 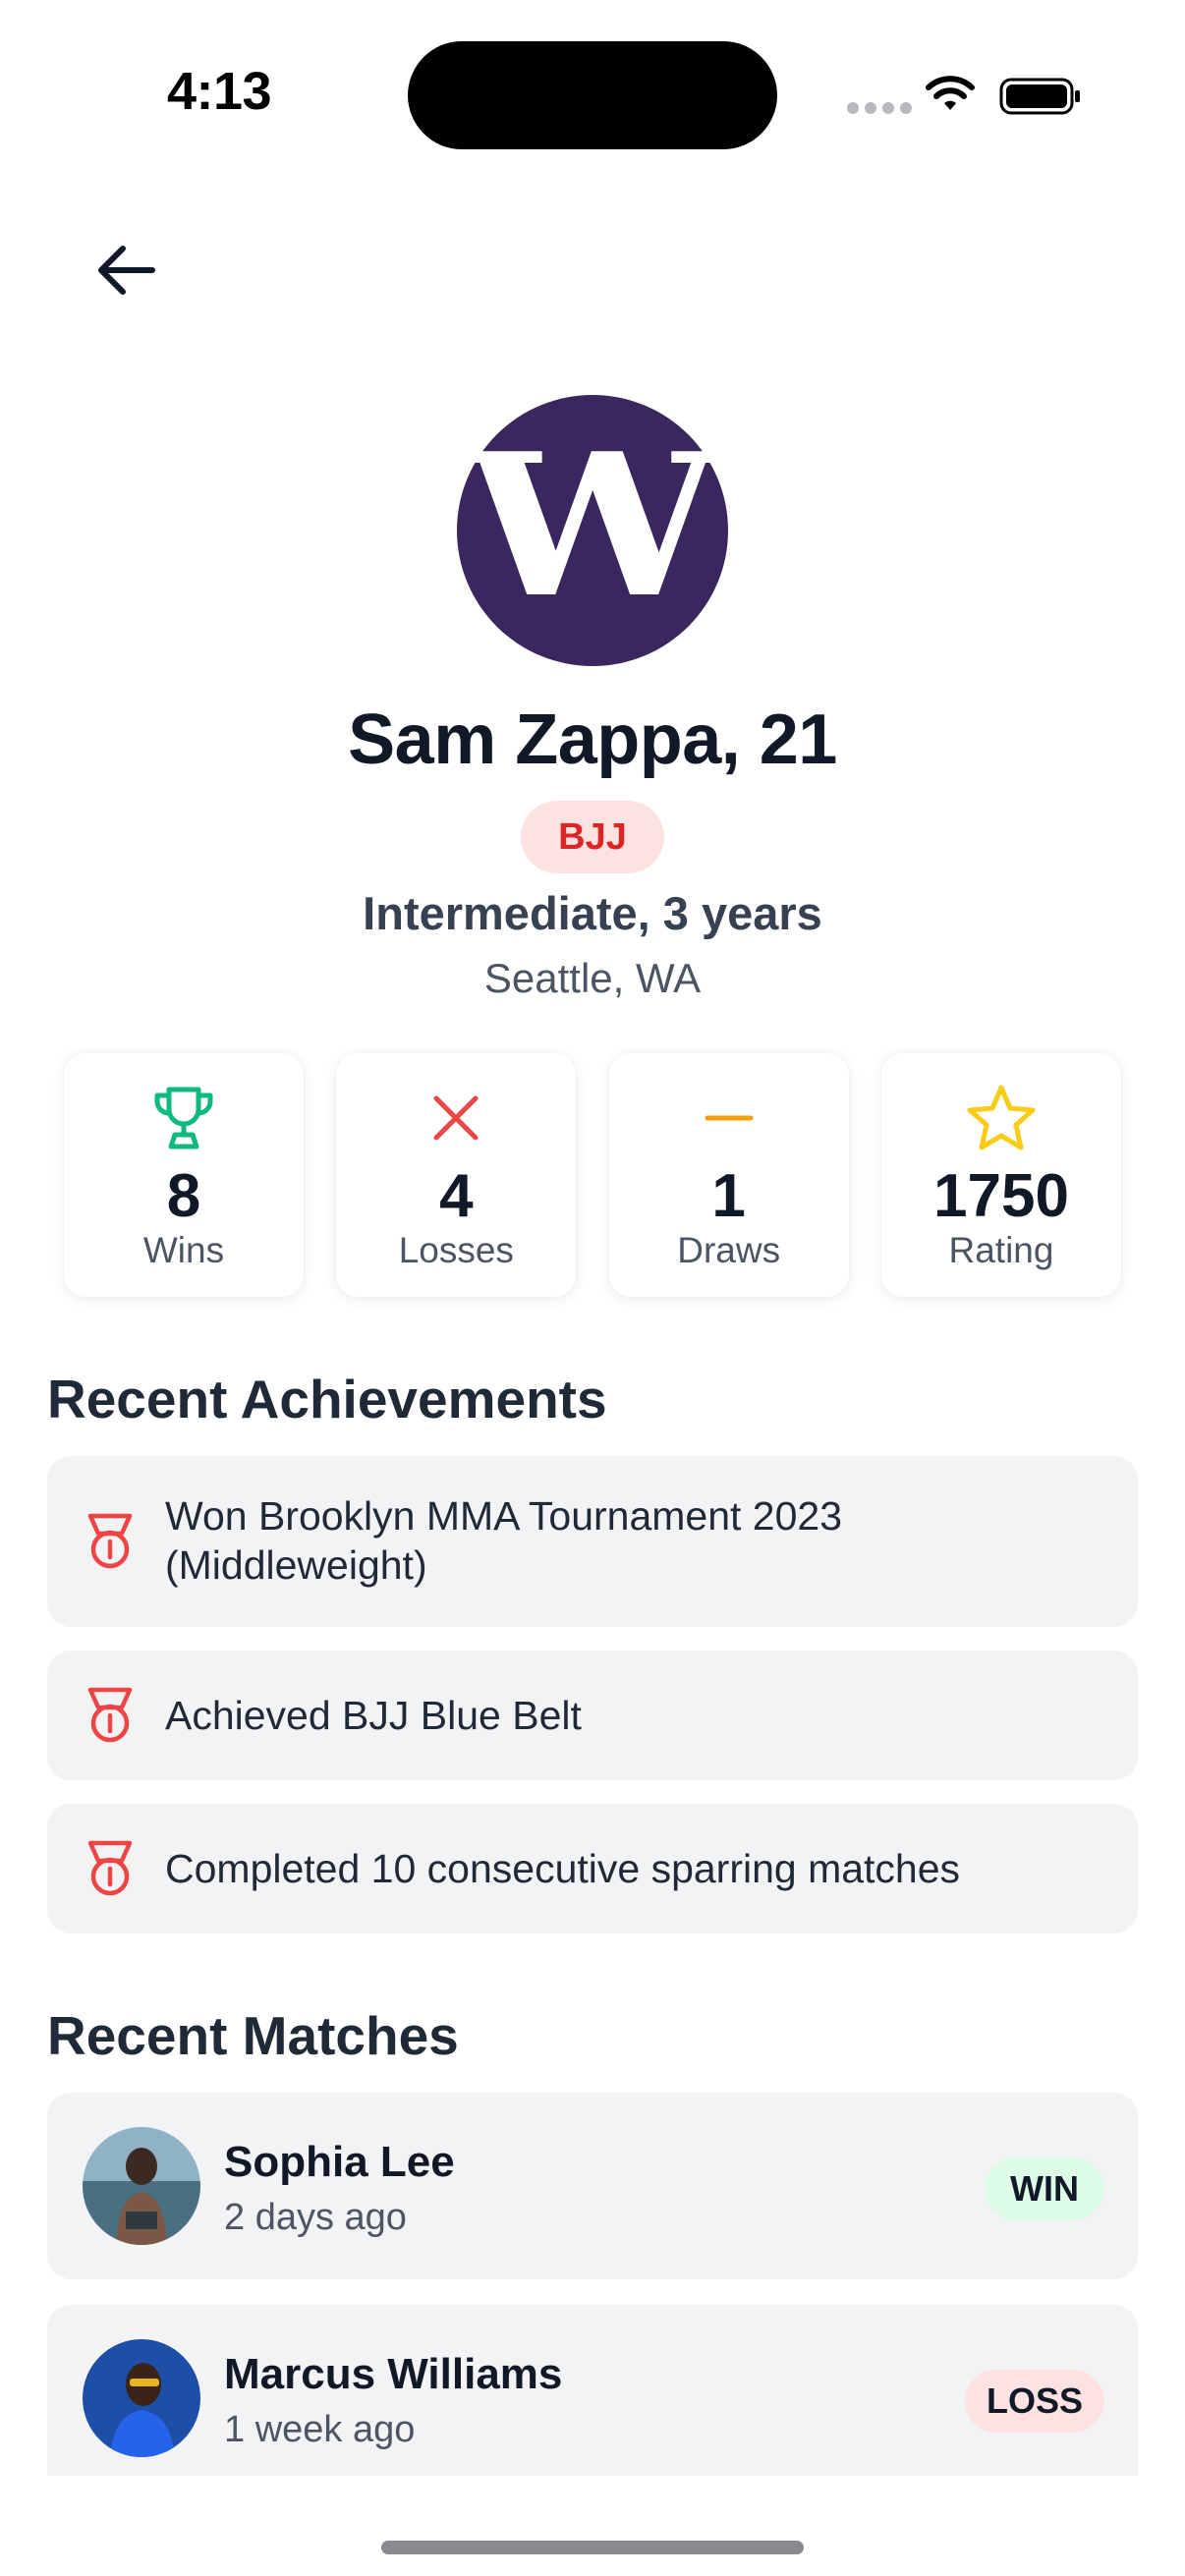 What do you see at coordinates (592, 1715) in the screenshot?
I see `achievement-item: Achieved BJJ Blue Belt` at bounding box center [592, 1715].